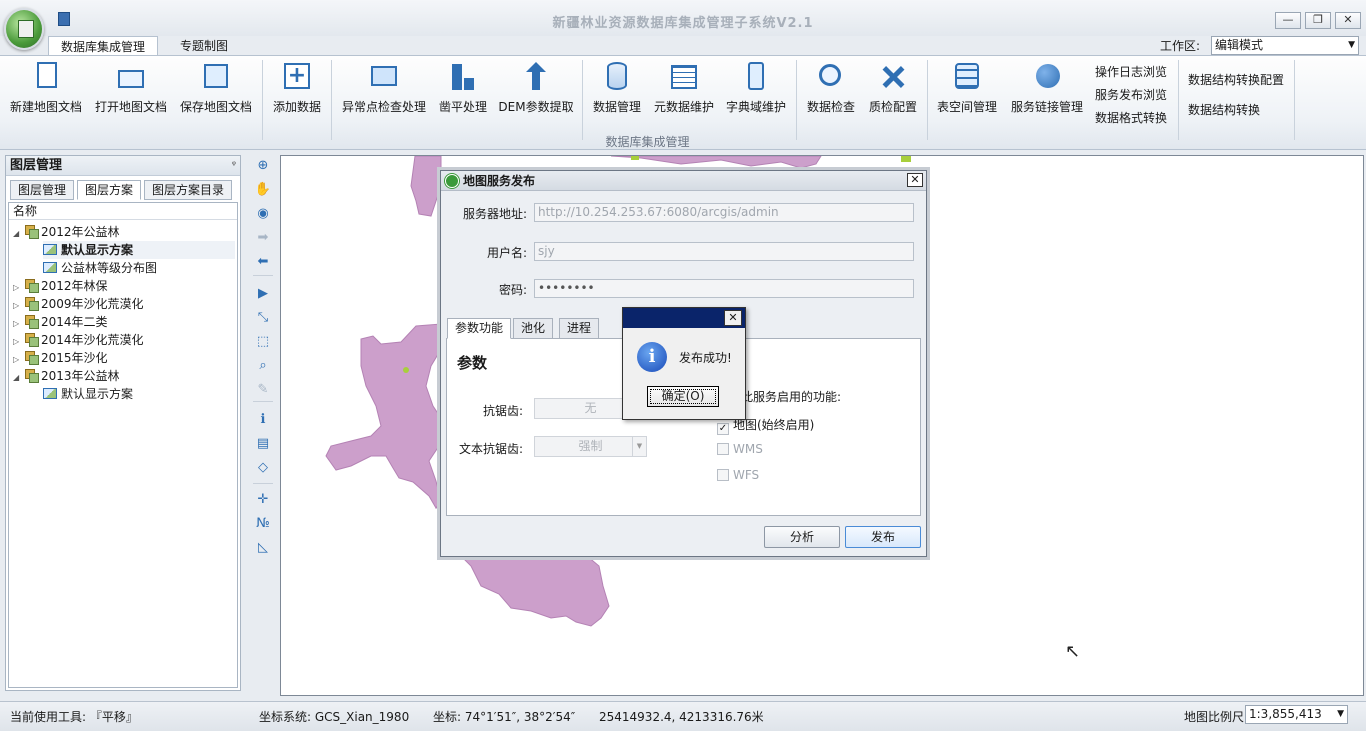 This screenshot has height=731, width=1366. What do you see at coordinates (733, 318) in the screenshot?
I see `message-box-close-button: ✕` at bounding box center [733, 318].